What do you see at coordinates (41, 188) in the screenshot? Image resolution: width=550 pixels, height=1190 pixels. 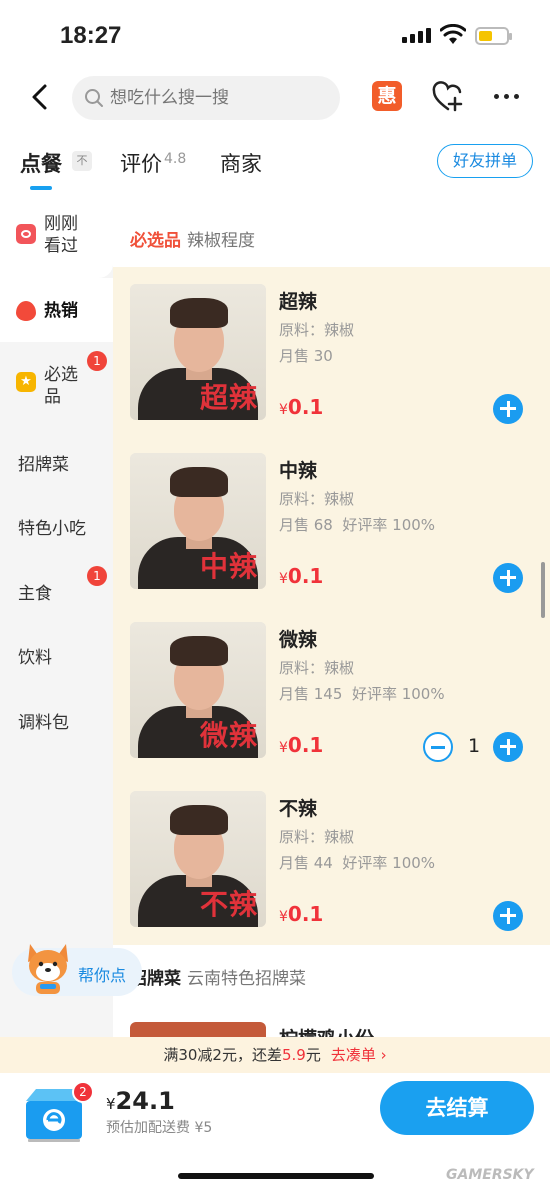 I see `tab-active-indicator` at bounding box center [41, 188].